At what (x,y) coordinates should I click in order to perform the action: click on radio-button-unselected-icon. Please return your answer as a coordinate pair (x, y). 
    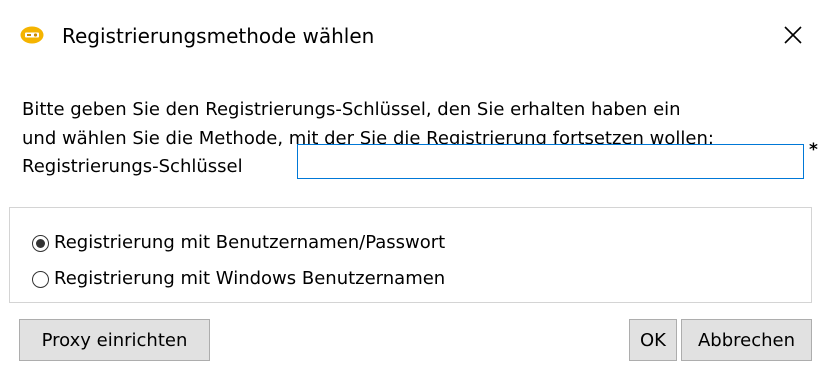
    Looking at the image, I should click on (40, 279).